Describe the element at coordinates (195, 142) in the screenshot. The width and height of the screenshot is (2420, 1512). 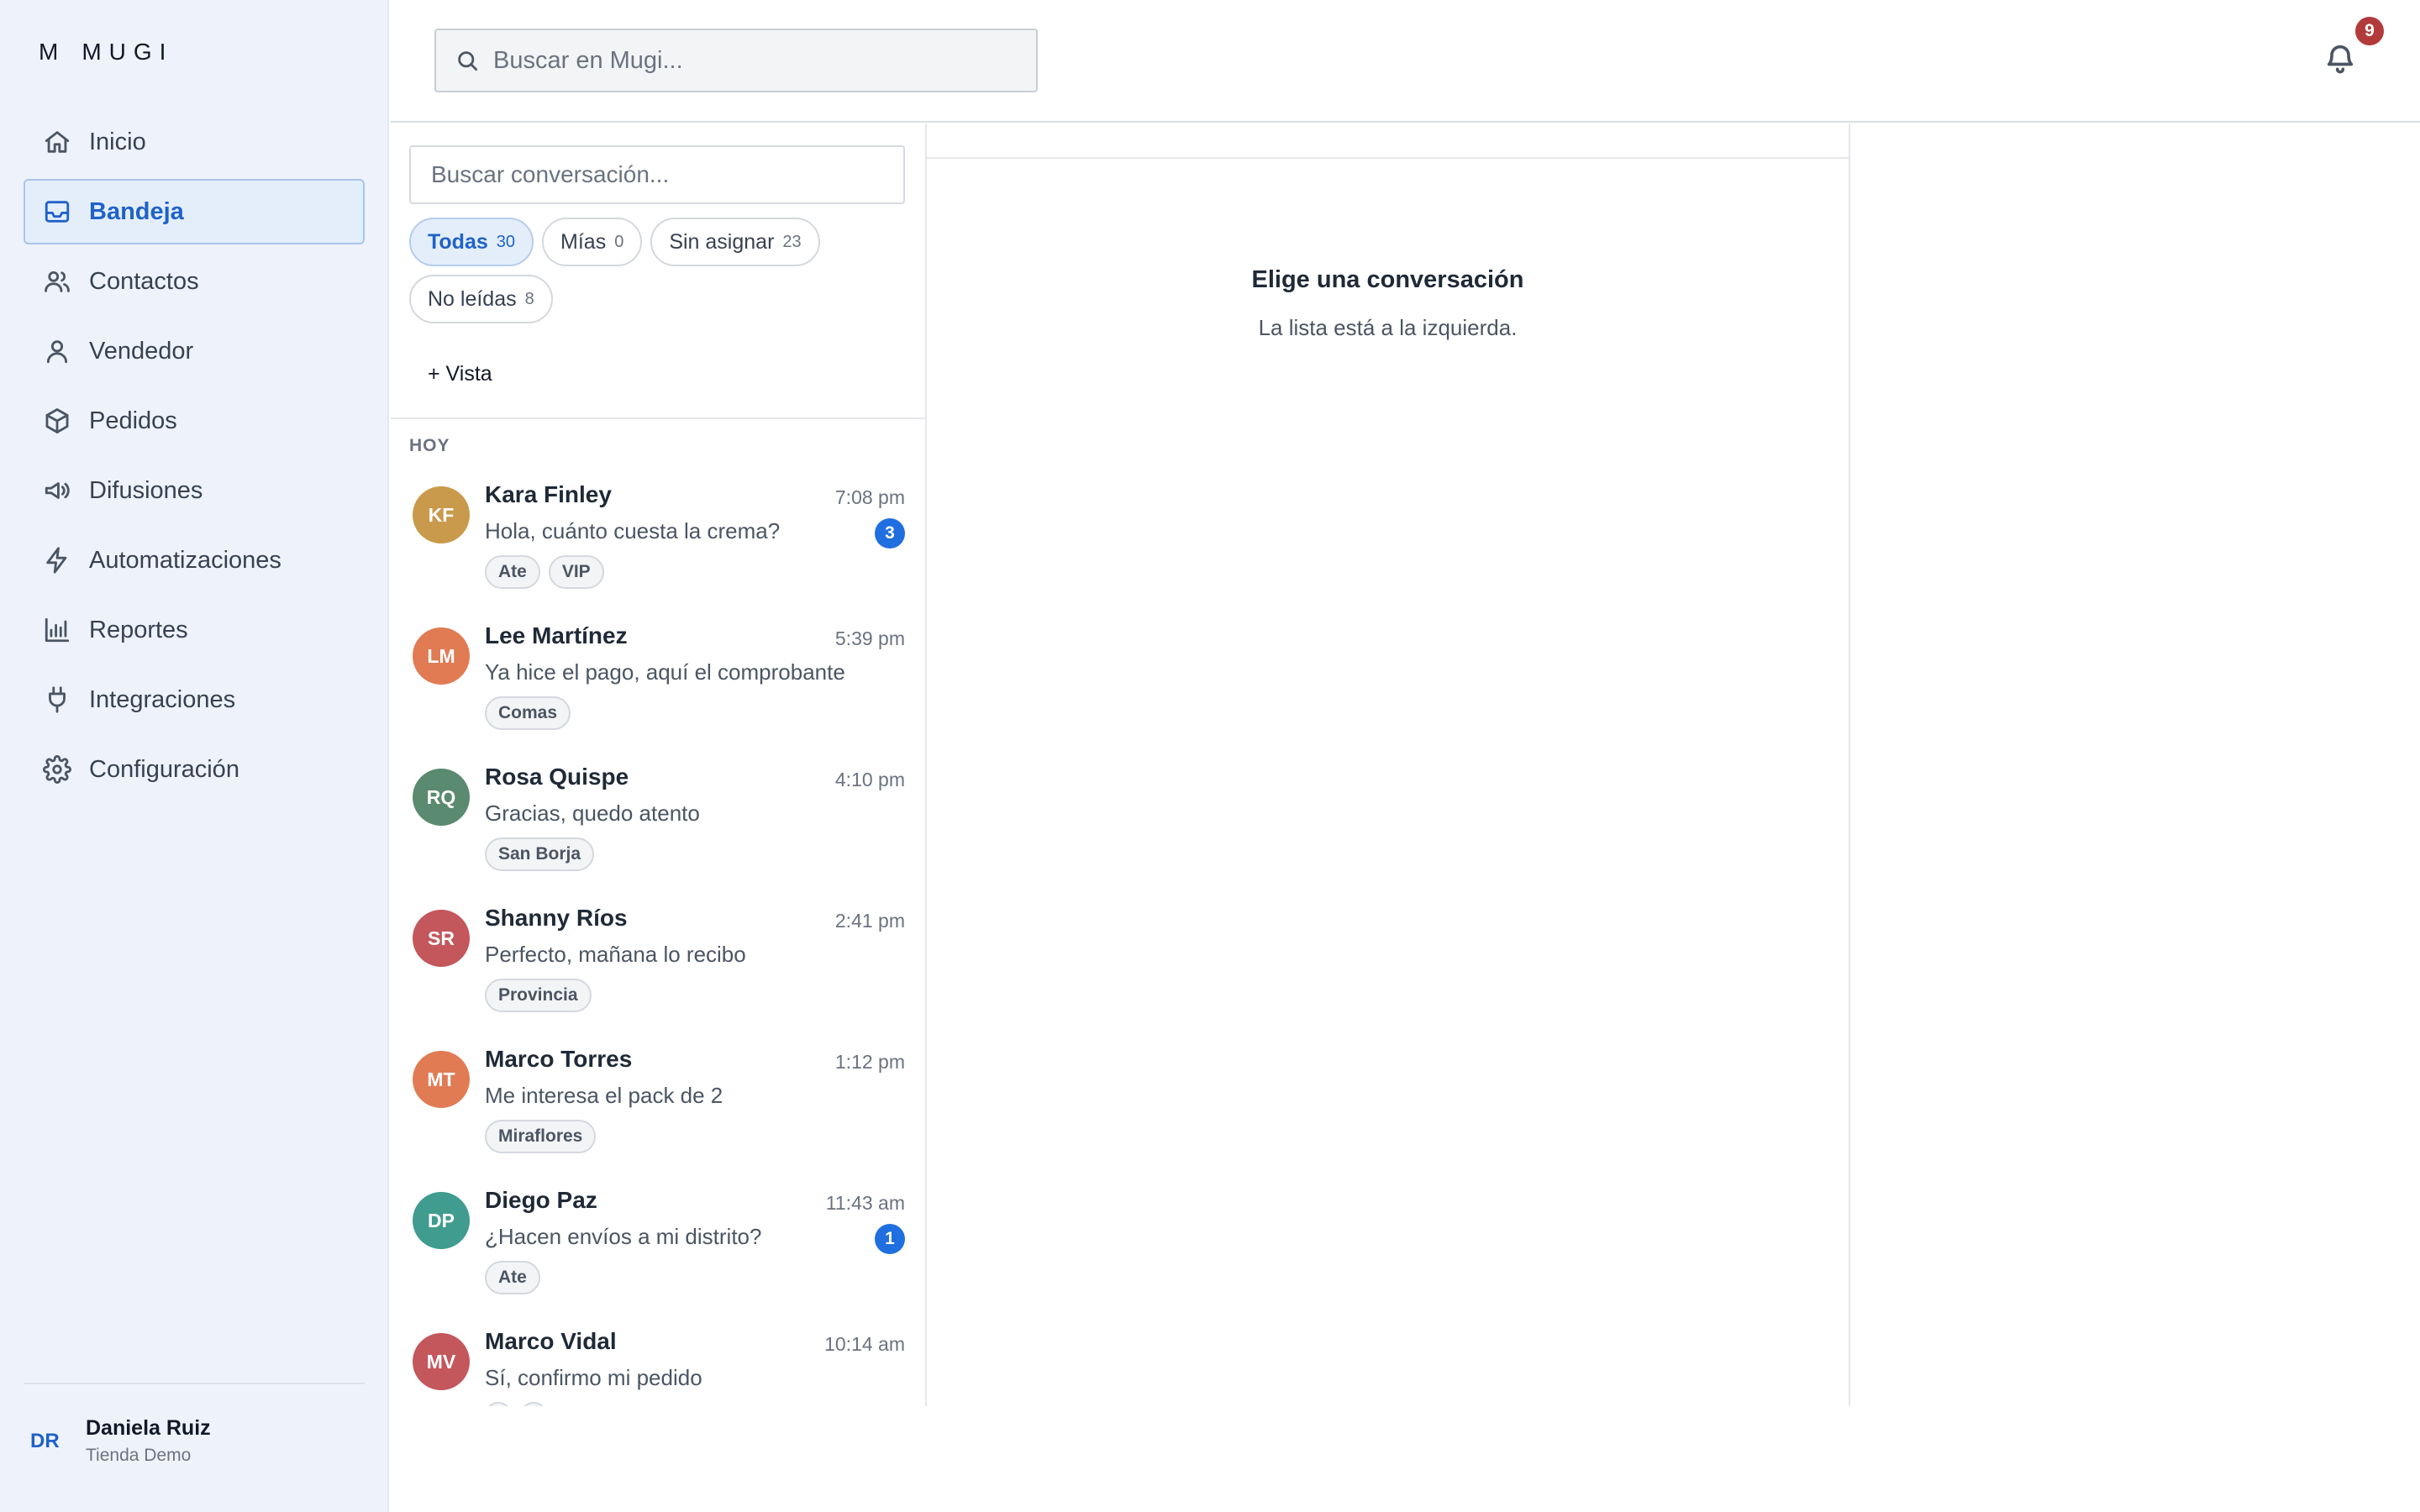
I see `sidebar-item-inicio: Inicio` at that location.